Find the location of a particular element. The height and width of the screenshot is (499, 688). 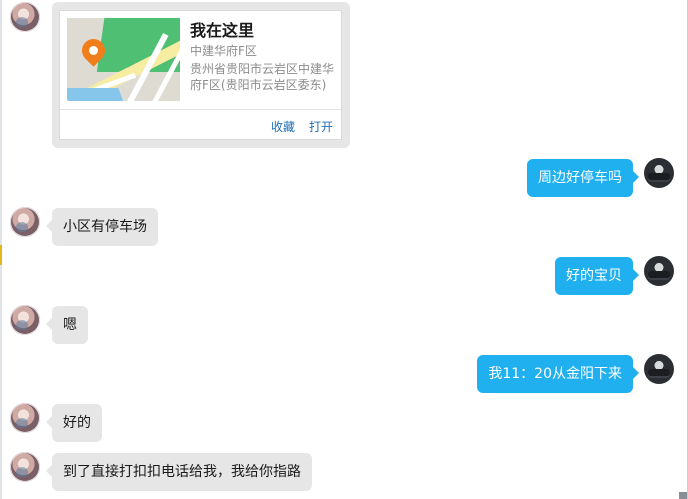

message-bubble-incoming: 小区有停车场 is located at coordinates (102, 227).